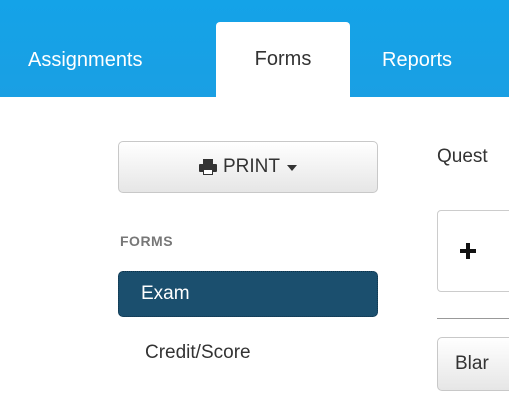 The height and width of the screenshot is (398, 509). What do you see at coordinates (147, 241) in the screenshot?
I see `sidebar-section-header: FORMS` at bounding box center [147, 241].